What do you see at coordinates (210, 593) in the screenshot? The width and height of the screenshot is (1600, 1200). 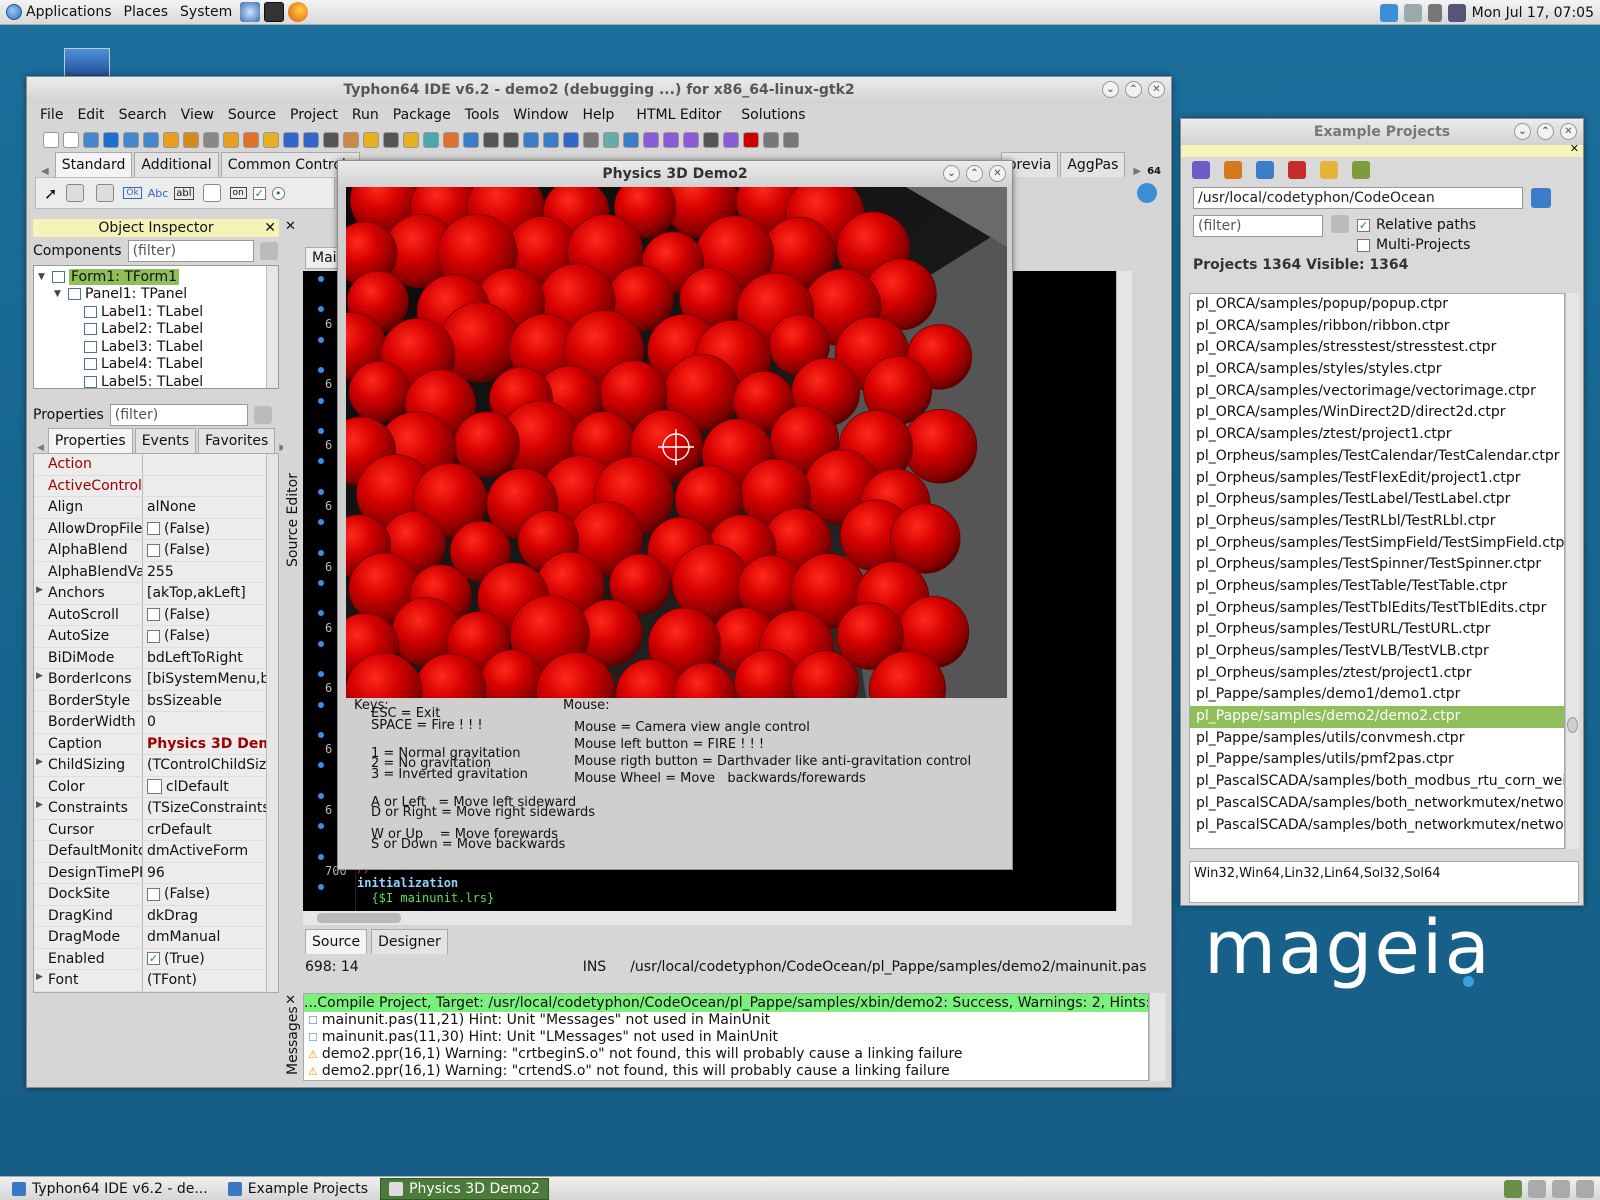 I see `property-value: [akTop,akLeft]` at bounding box center [210, 593].